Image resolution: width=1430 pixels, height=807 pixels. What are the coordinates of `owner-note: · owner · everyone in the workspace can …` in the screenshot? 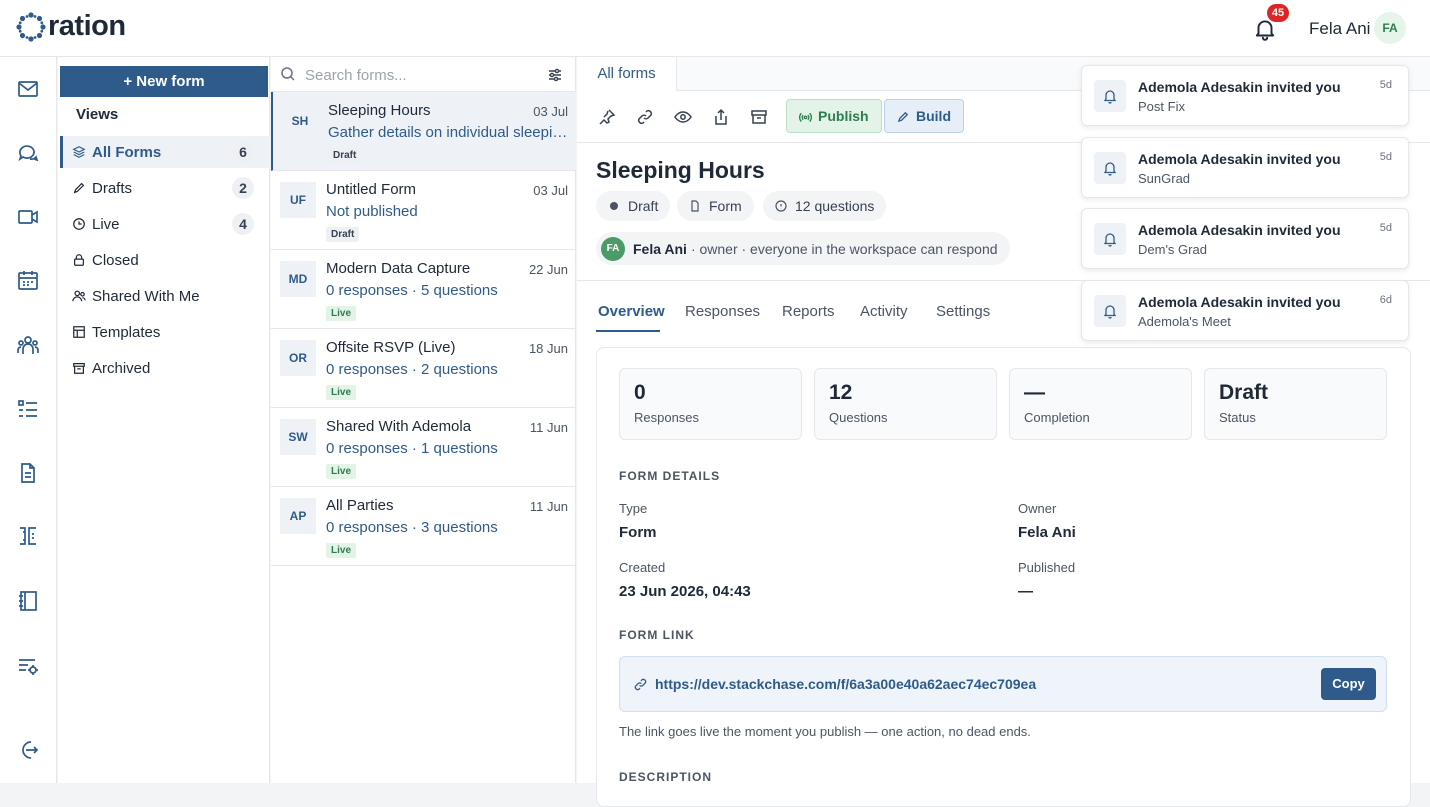 It's located at (844, 248).